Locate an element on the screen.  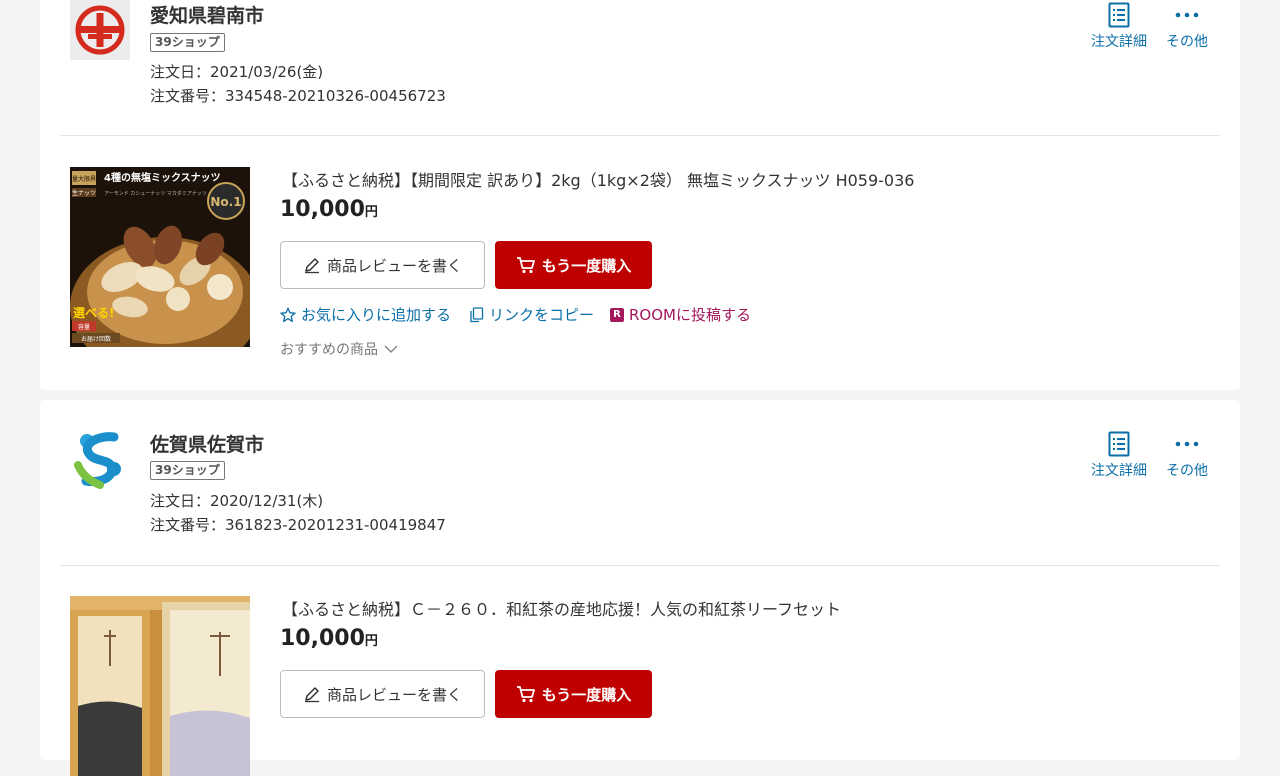
order-date: 注文日：2021/03/26(金) is located at coordinates (237, 72).